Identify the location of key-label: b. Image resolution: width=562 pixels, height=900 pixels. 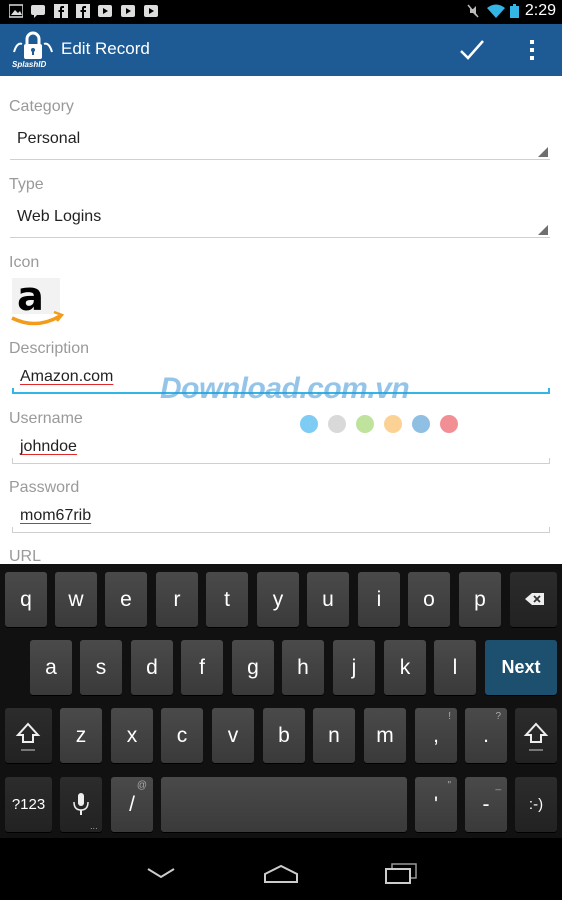
(284, 735).